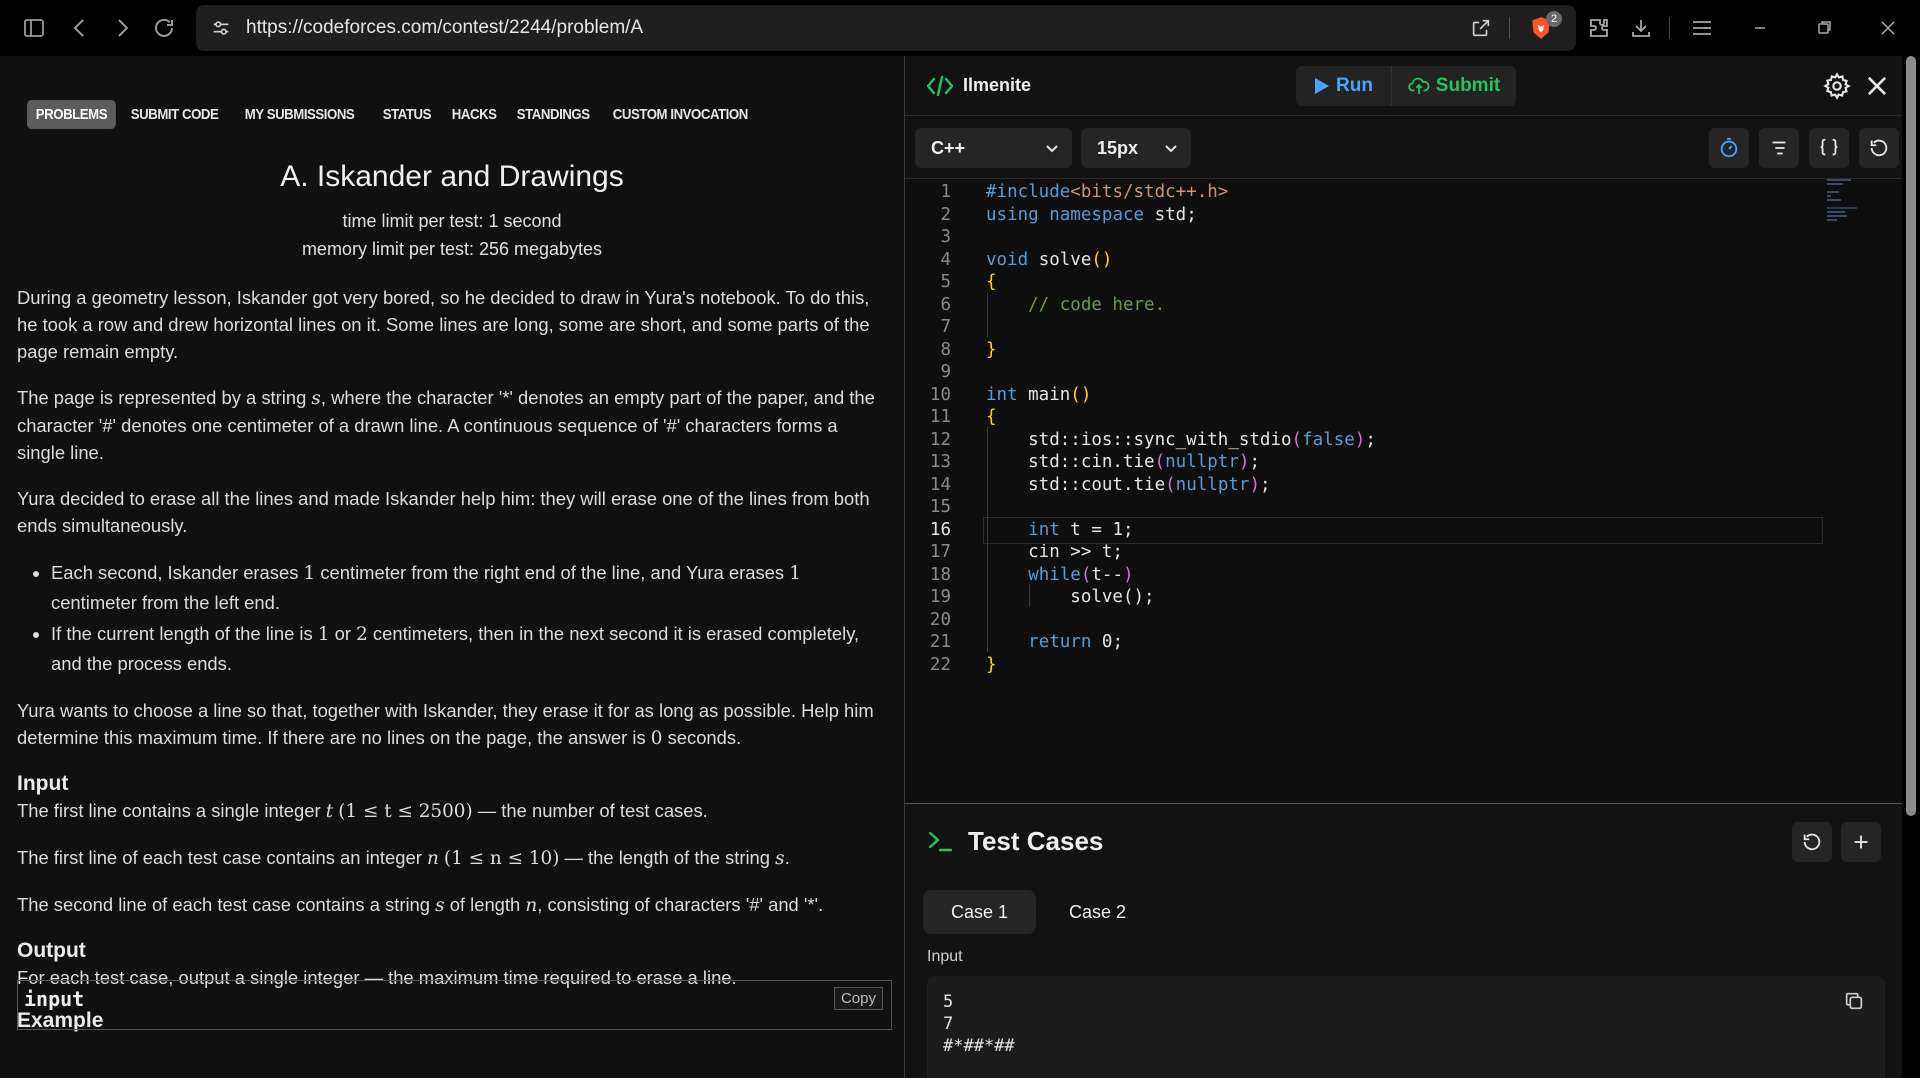 This screenshot has height=1078, width=1920. What do you see at coordinates (174, 114) in the screenshot?
I see `tab-submit-code: SUBMIT CODE` at bounding box center [174, 114].